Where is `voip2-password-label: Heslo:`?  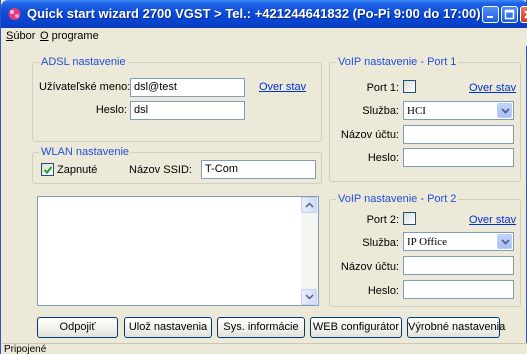
voip2-password-label: Heslo: is located at coordinates (383, 291).